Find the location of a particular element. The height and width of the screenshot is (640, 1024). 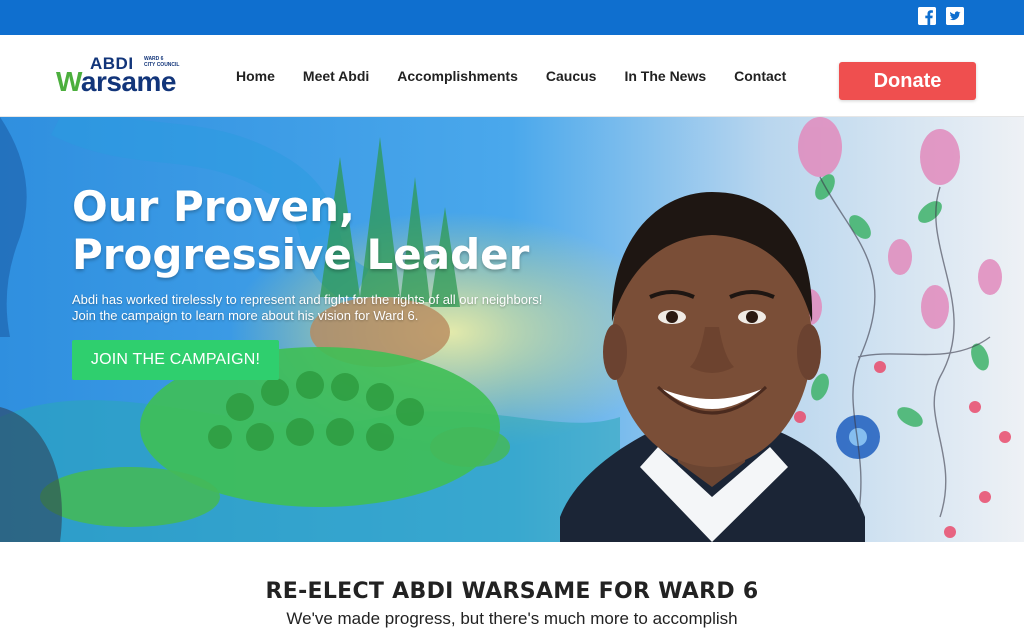

nav-item-accomplishments: Accomplishments is located at coordinates (457, 76).